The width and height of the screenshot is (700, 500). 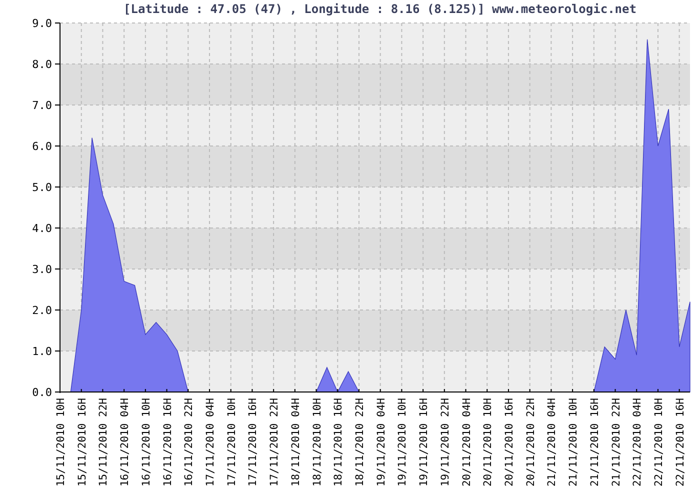 What do you see at coordinates (509, 442) in the screenshot?
I see `x-tick-label: 20/11/2010 16H` at bounding box center [509, 442].